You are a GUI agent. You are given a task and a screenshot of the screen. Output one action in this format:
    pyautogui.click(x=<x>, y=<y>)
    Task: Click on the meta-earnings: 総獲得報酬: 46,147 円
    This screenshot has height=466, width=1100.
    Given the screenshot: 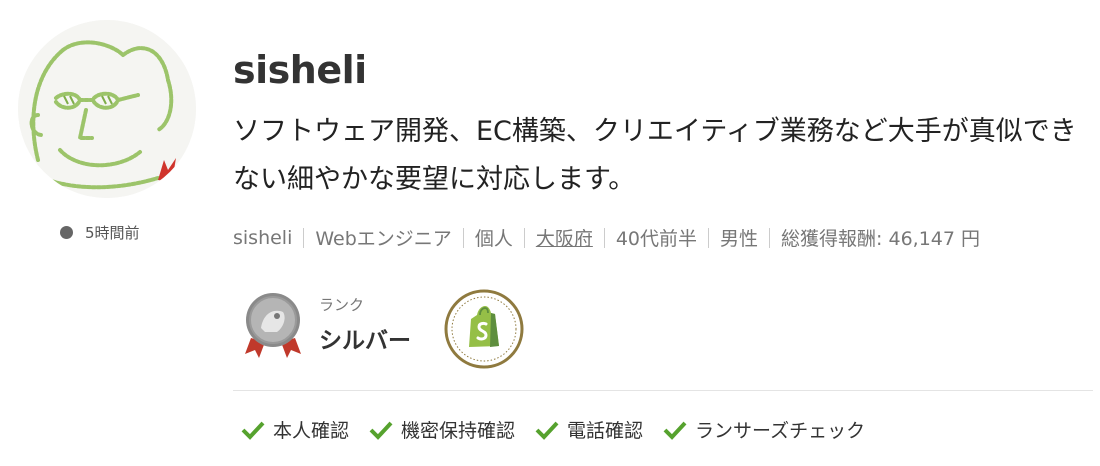 What is the action you would take?
    pyautogui.click(x=881, y=239)
    